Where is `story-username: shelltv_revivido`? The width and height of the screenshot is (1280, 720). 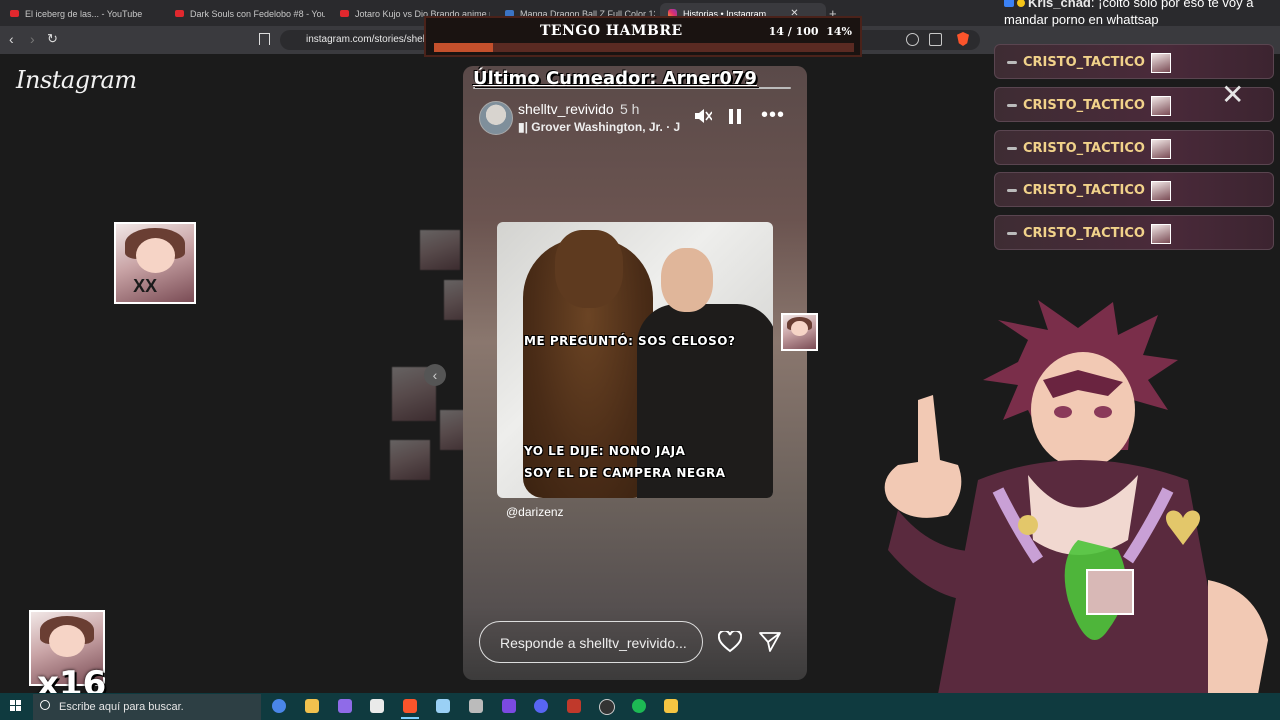 story-username: shelltv_revivido is located at coordinates (566, 109).